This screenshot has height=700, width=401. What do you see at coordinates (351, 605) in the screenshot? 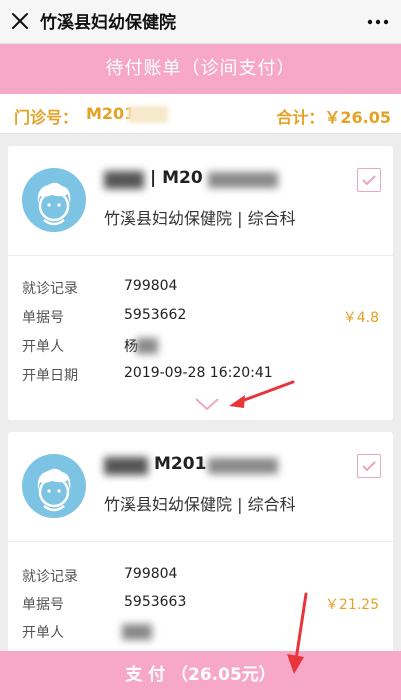
I see `bill-amount: ￥21.25` at bounding box center [351, 605].